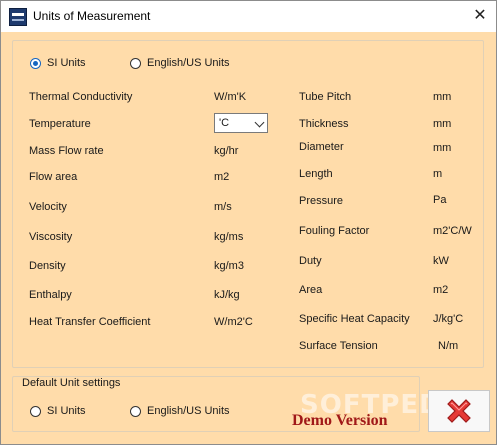 This screenshot has height=445, width=497. I want to click on row-label-thickness: Thickness, so click(324, 124).